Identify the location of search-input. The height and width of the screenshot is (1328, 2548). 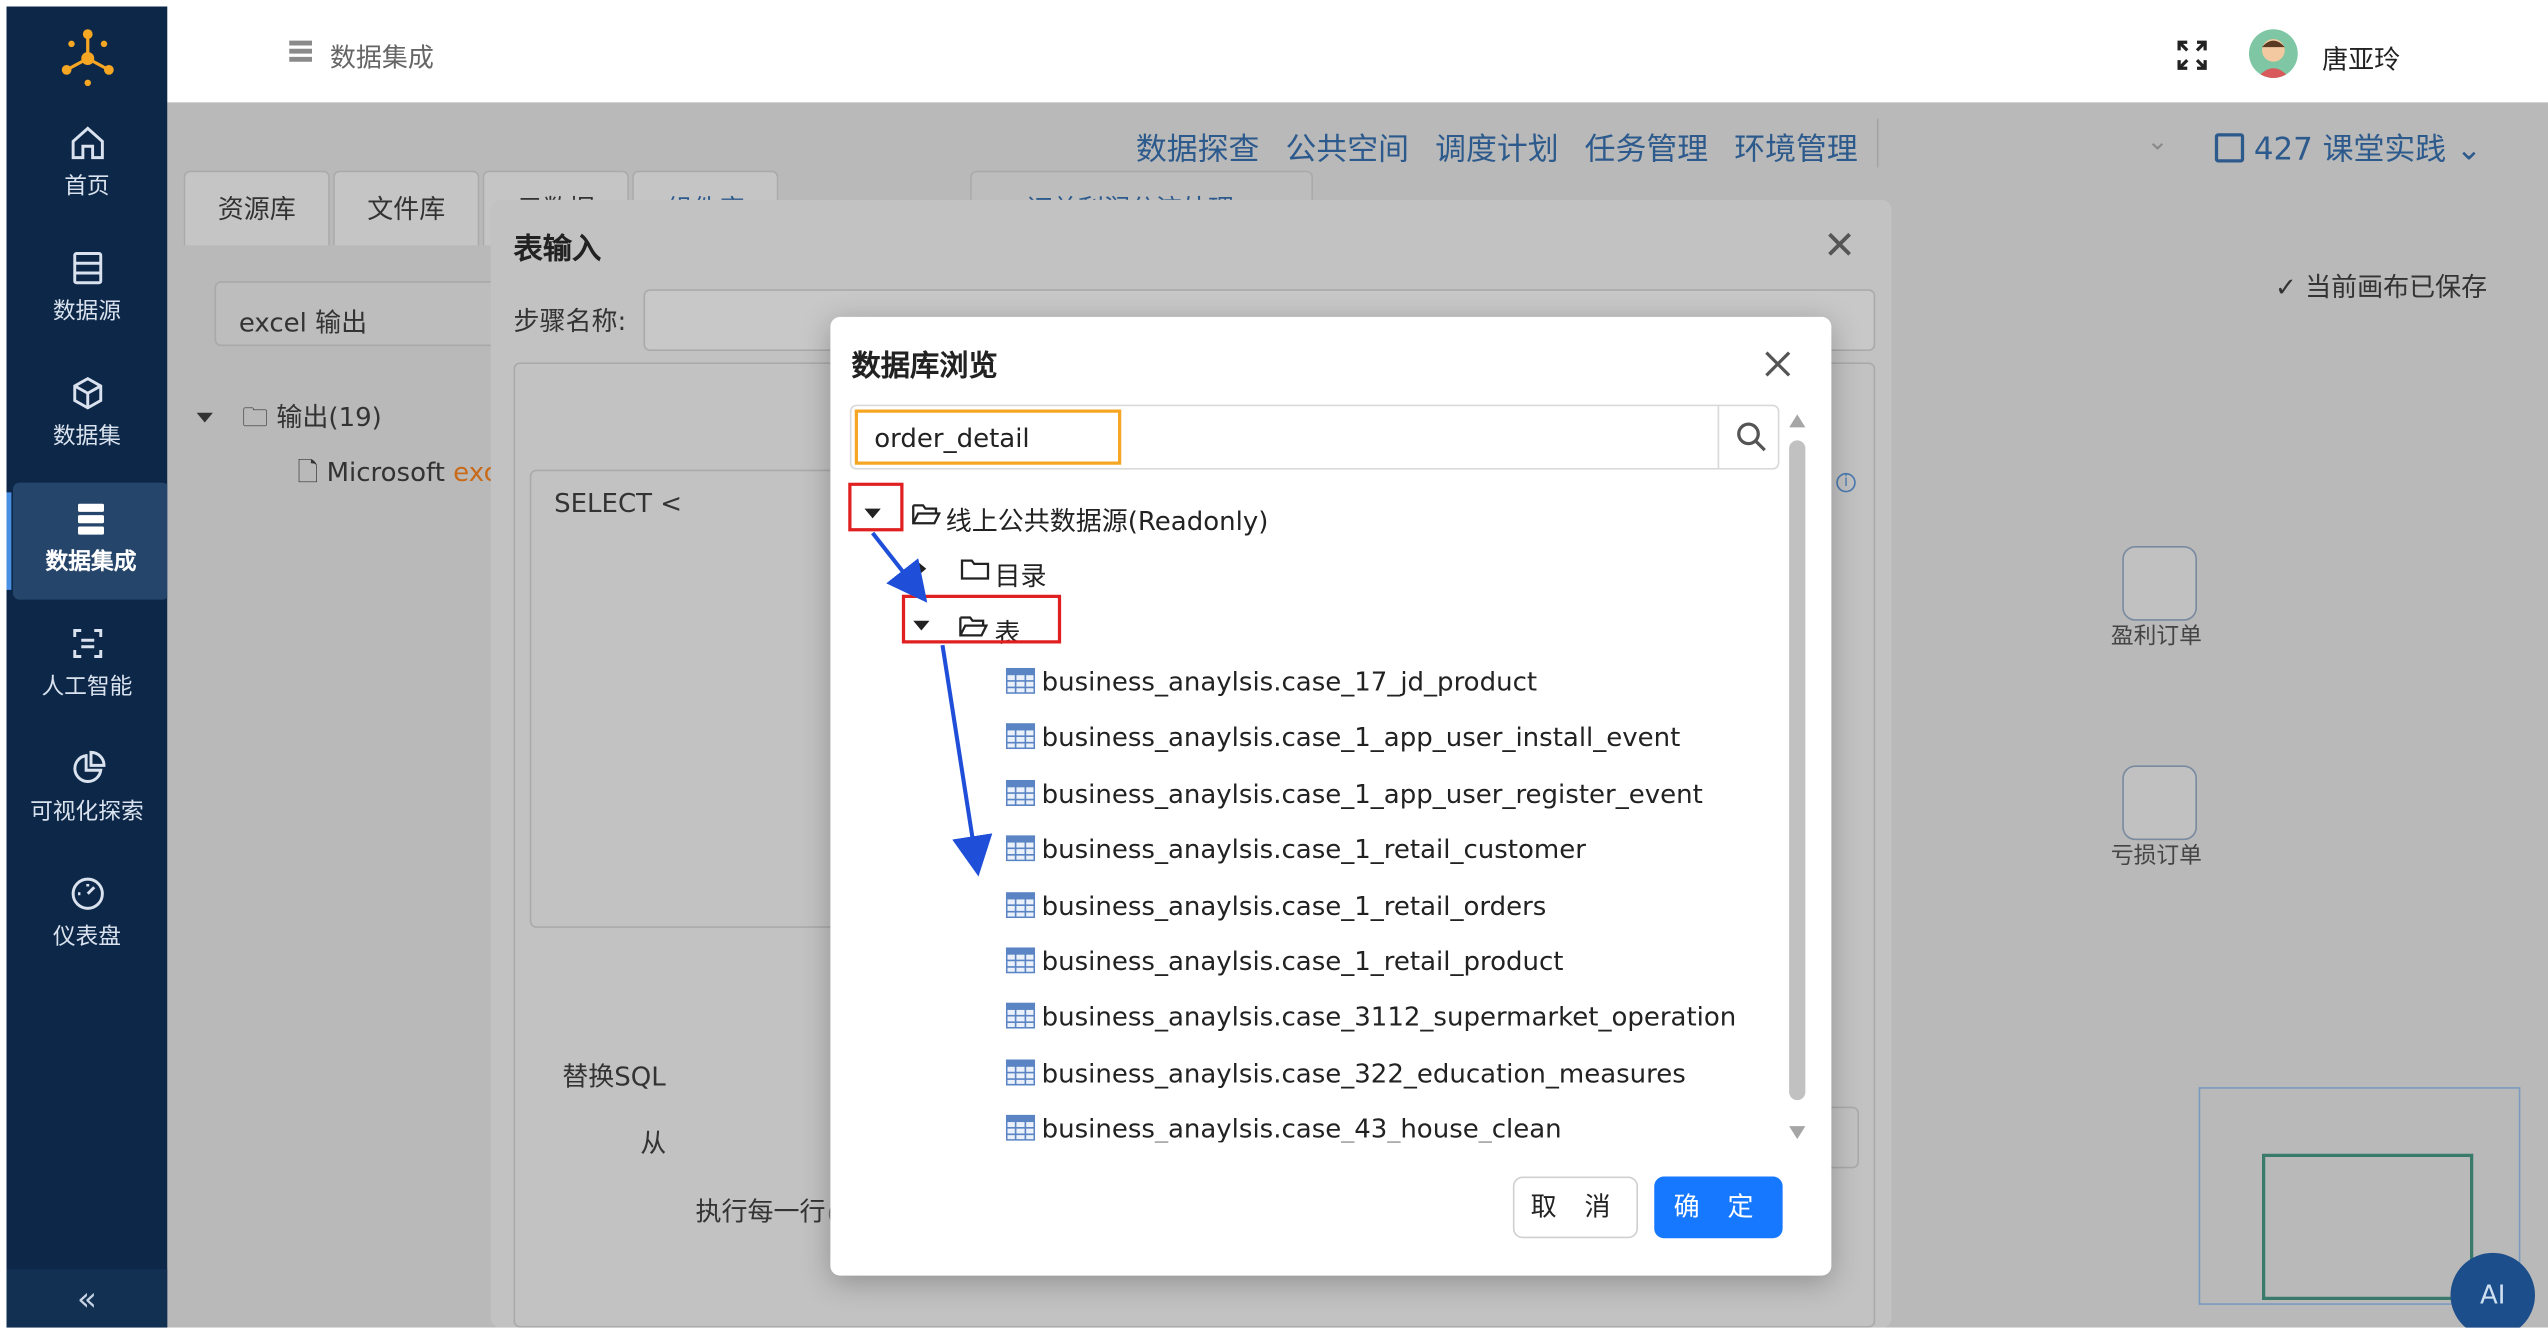
(988, 437).